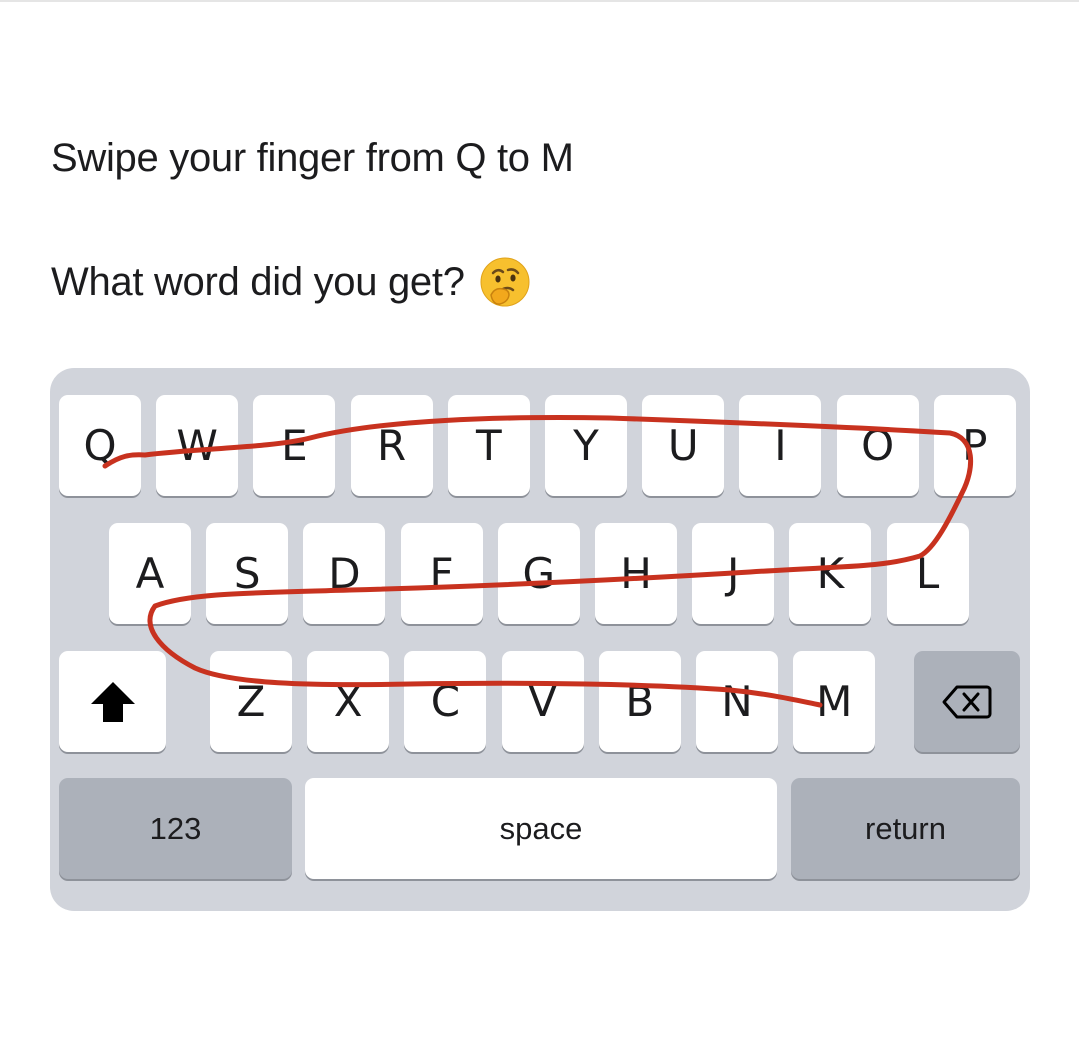 The image size is (1079, 1045). I want to click on key-t-label: T, so click(488, 445).